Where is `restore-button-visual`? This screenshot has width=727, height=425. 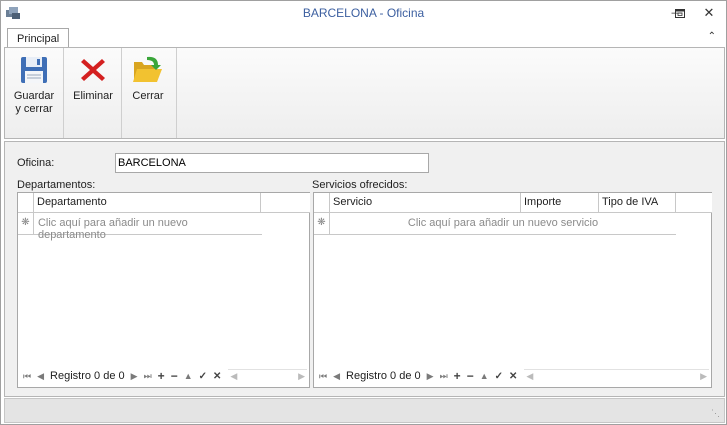 restore-button-visual is located at coordinates (680, 13).